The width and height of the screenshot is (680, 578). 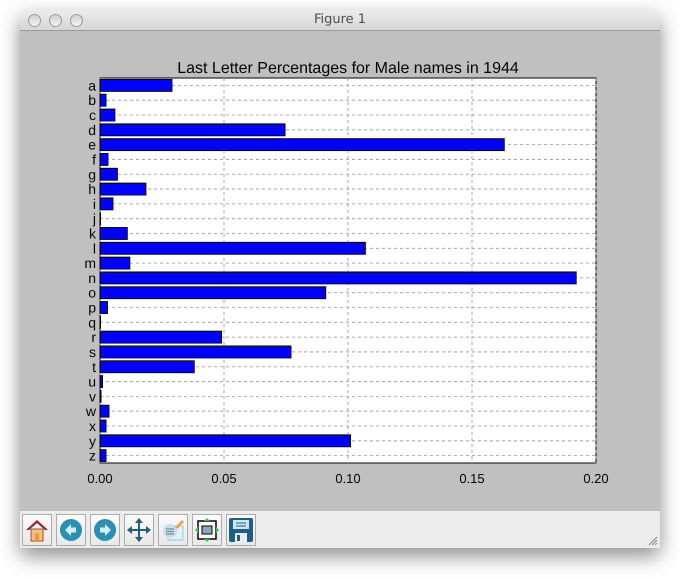 I want to click on axis-tick-label: 0.10, so click(x=348, y=478).